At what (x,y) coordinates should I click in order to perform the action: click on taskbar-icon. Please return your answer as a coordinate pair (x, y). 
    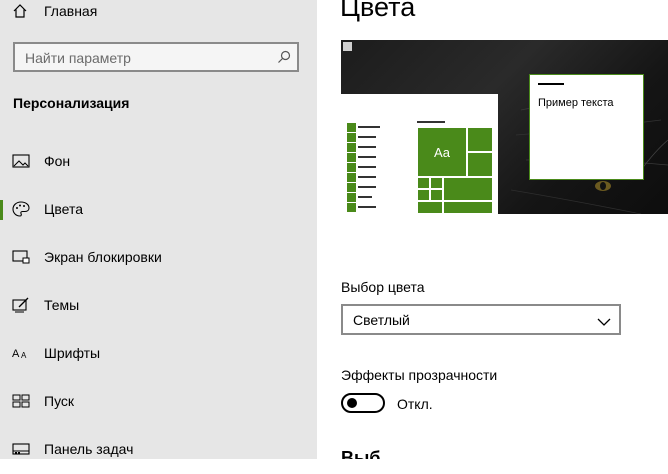
    Looking at the image, I should click on (21, 449).